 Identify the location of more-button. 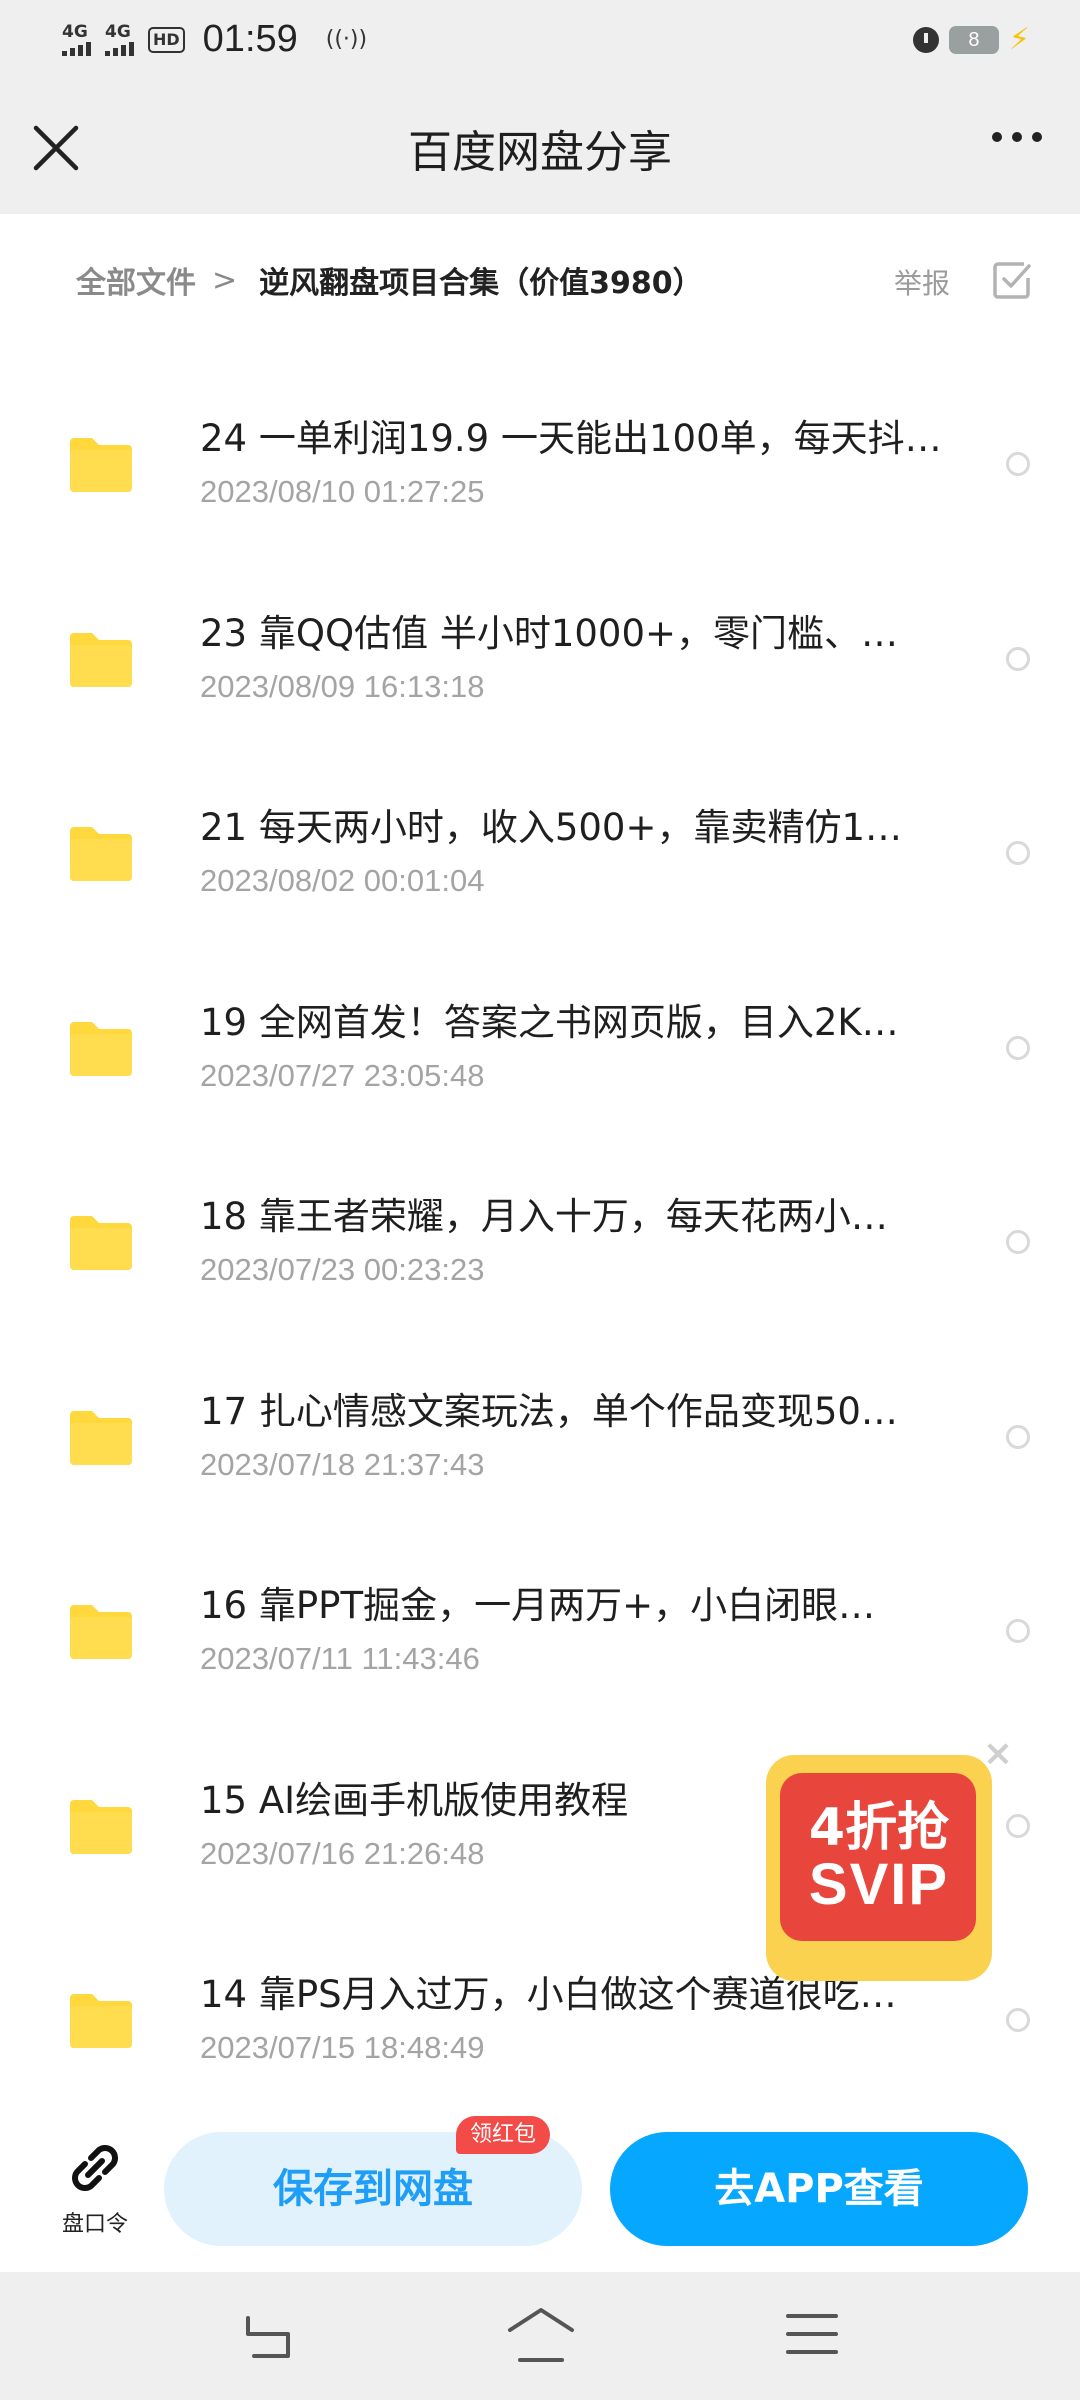
(1017, 137).